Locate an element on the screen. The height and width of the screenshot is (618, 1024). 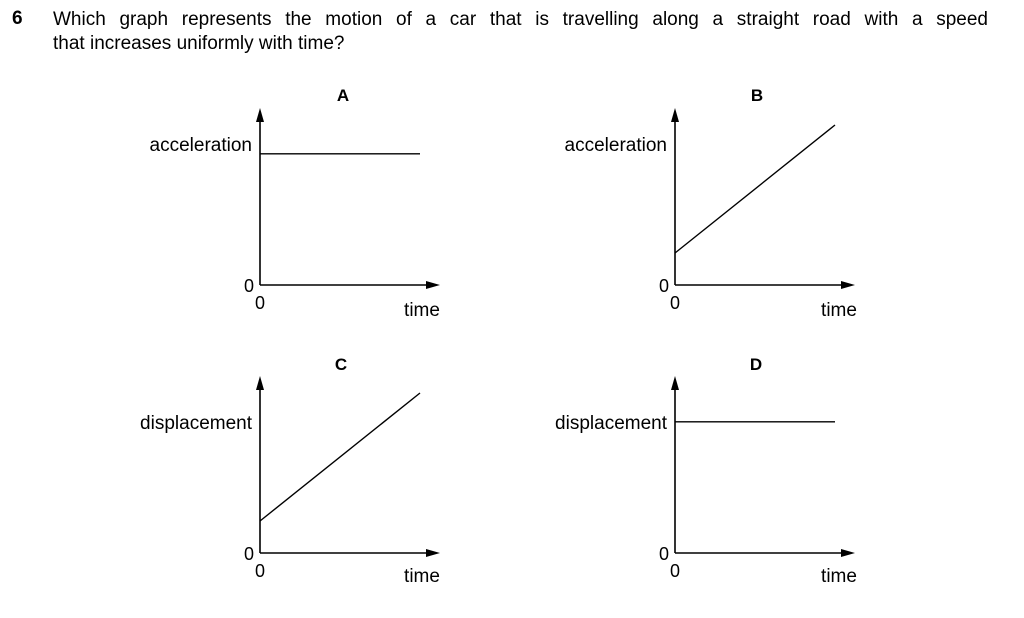
graph-title: B is located at coordinates (757, 95).